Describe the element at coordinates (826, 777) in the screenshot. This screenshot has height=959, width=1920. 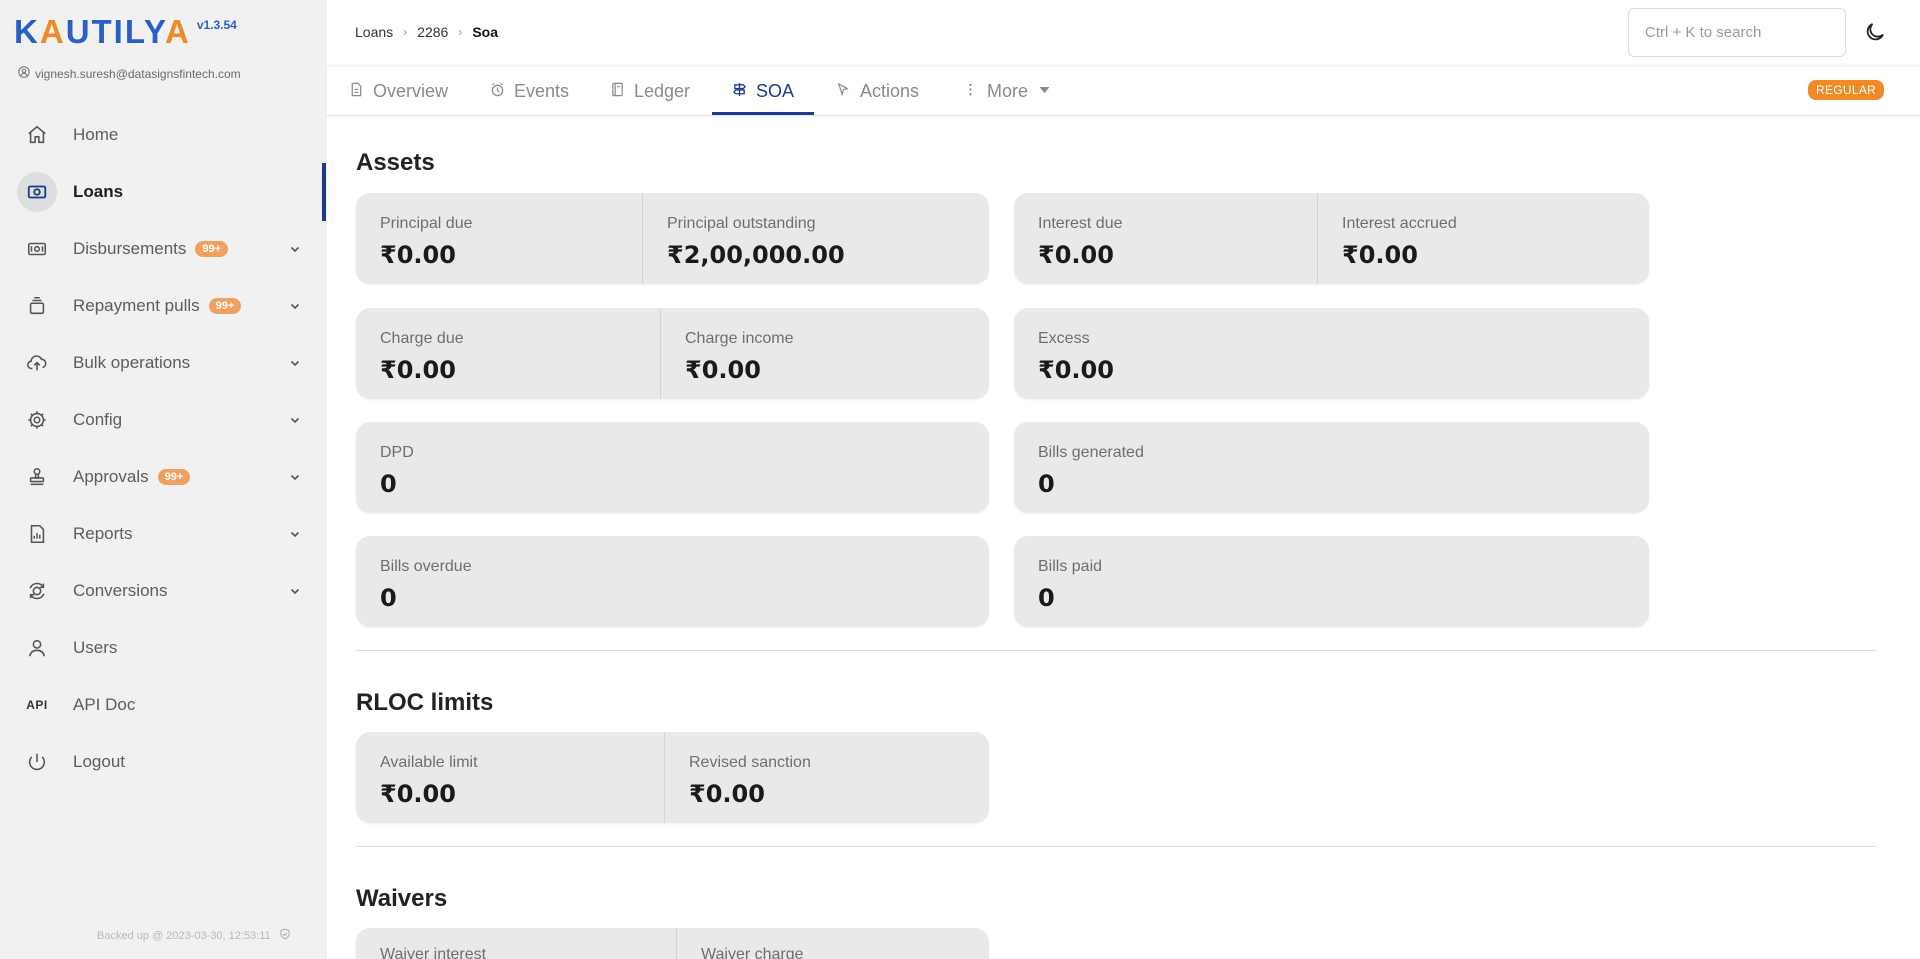
I see `revised-sanction: Revised sanction ₹0.00` at that location.